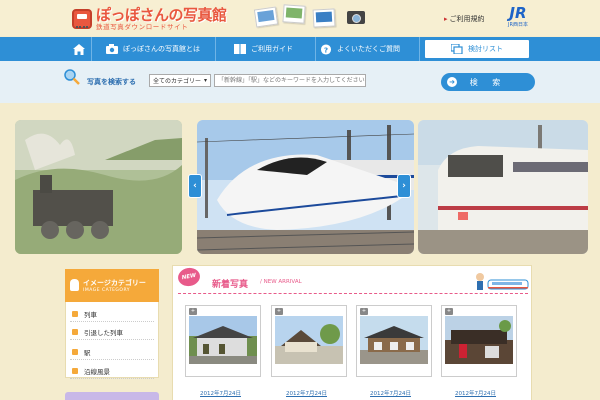  Describe the element at coordinates (452, 82) in the screenshot. I see `arrow-right-icon: ➜` at that location.